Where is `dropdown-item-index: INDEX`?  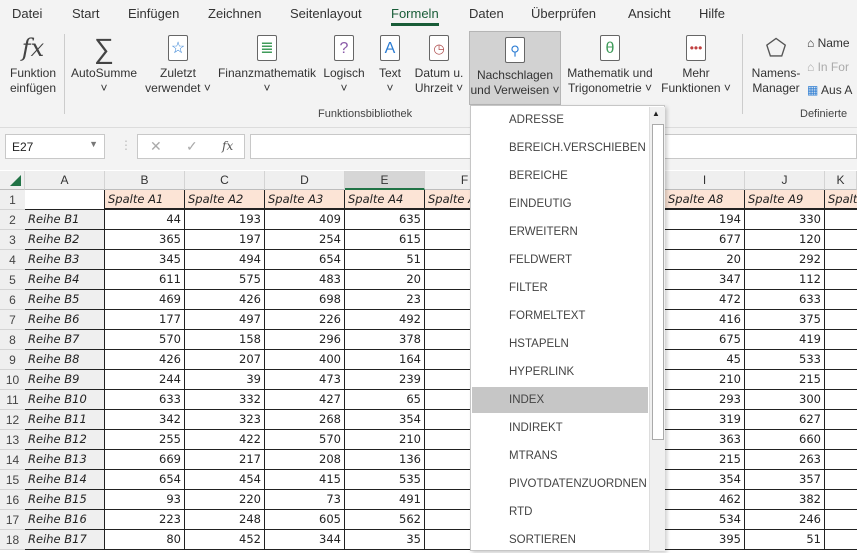
dropdown-item-index: INDEX is located at coordinates (560, 400).